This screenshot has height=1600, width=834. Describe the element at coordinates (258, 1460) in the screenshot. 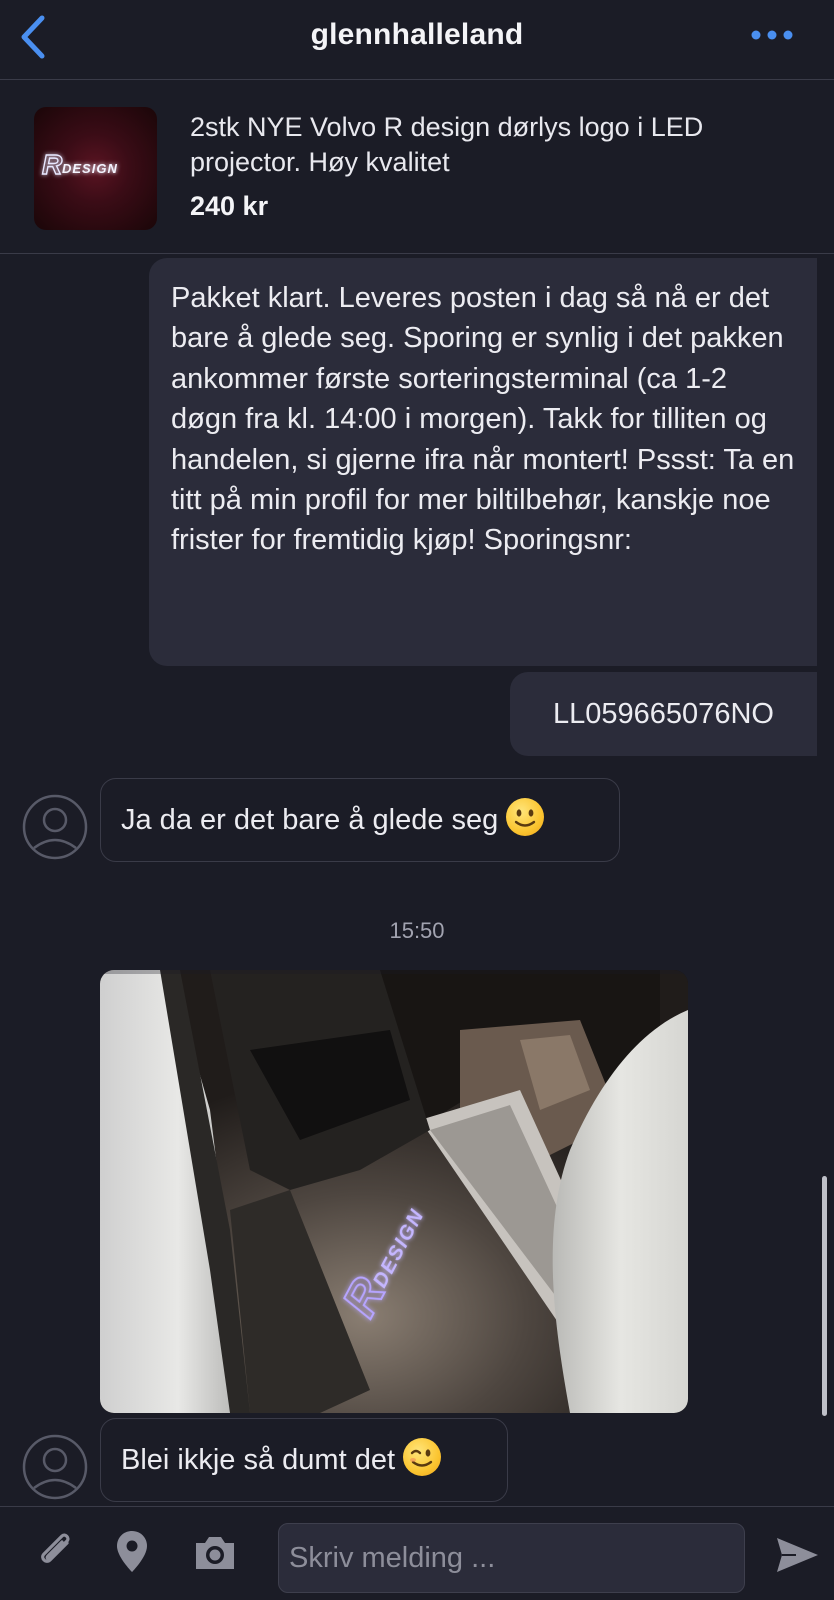

I see `message-text: Blei ikkje så dumt det` at that location.